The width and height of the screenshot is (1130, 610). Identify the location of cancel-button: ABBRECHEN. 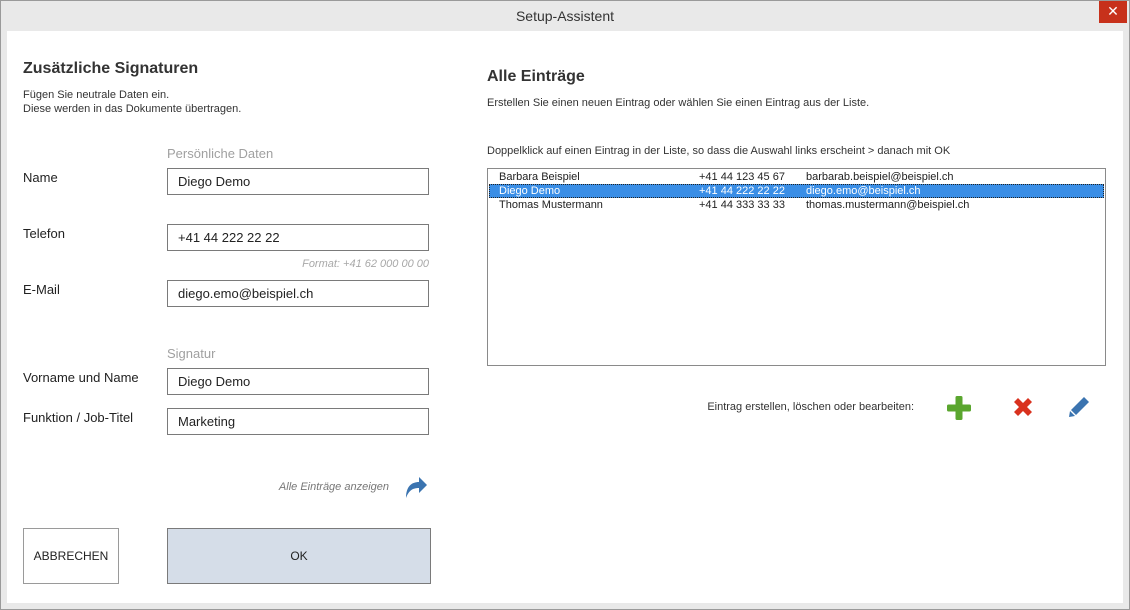
(71, 556).